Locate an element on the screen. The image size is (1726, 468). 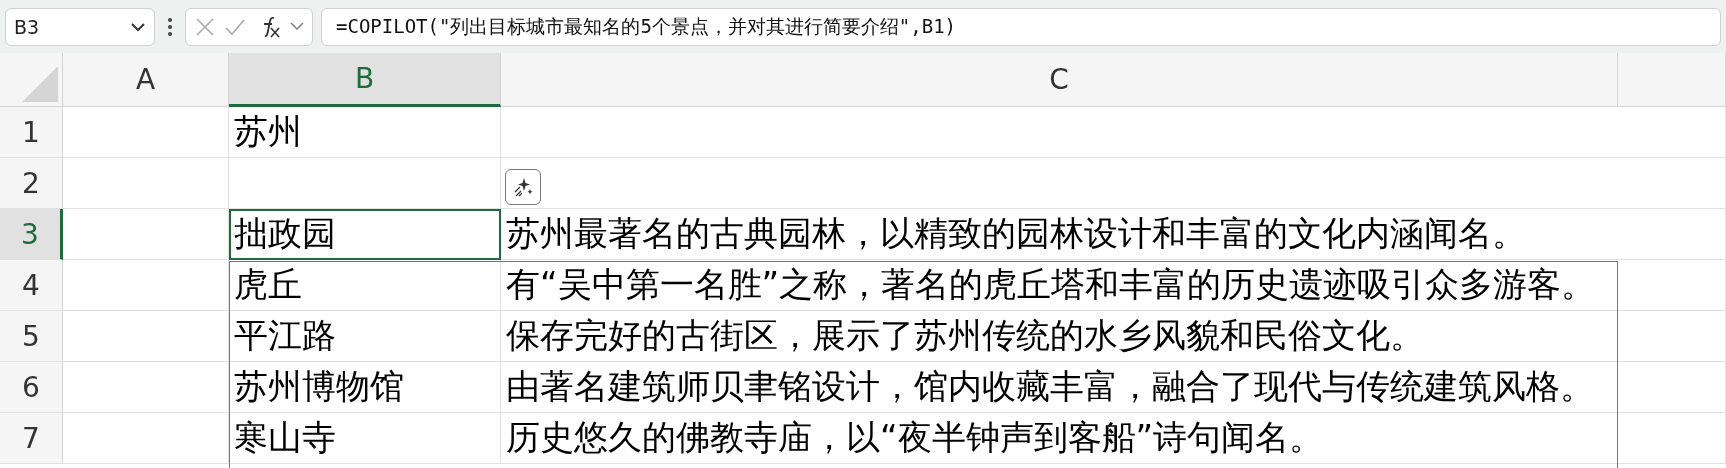
table-cell: 虎丘 is located at coordinates (365, 285).